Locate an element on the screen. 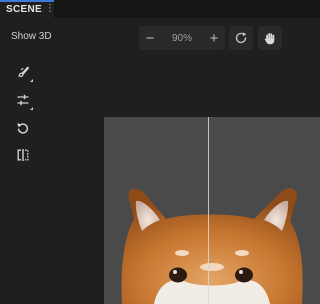 The height and width of the screenshot is (304, 320). reset-view-icon is located at coordinates (241, 38).